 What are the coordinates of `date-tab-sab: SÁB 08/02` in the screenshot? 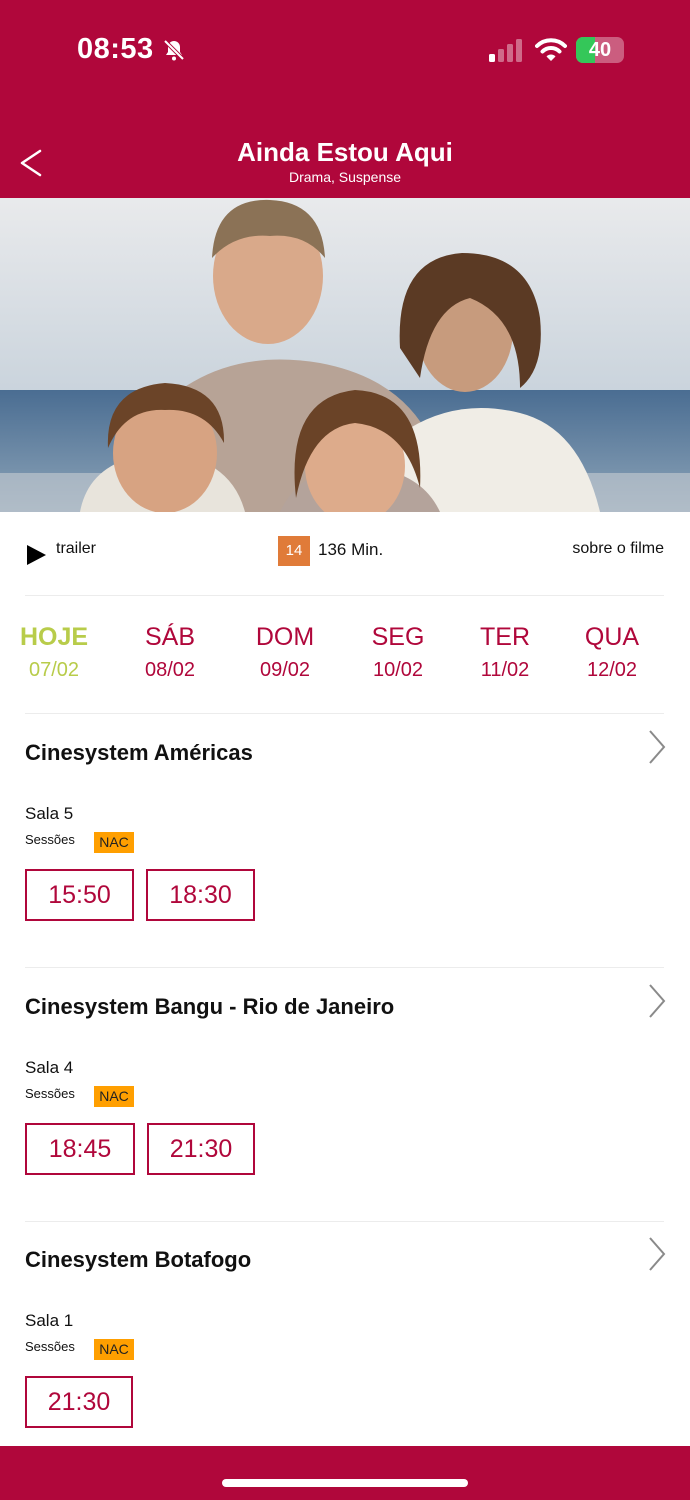 It's located at (170, 652).